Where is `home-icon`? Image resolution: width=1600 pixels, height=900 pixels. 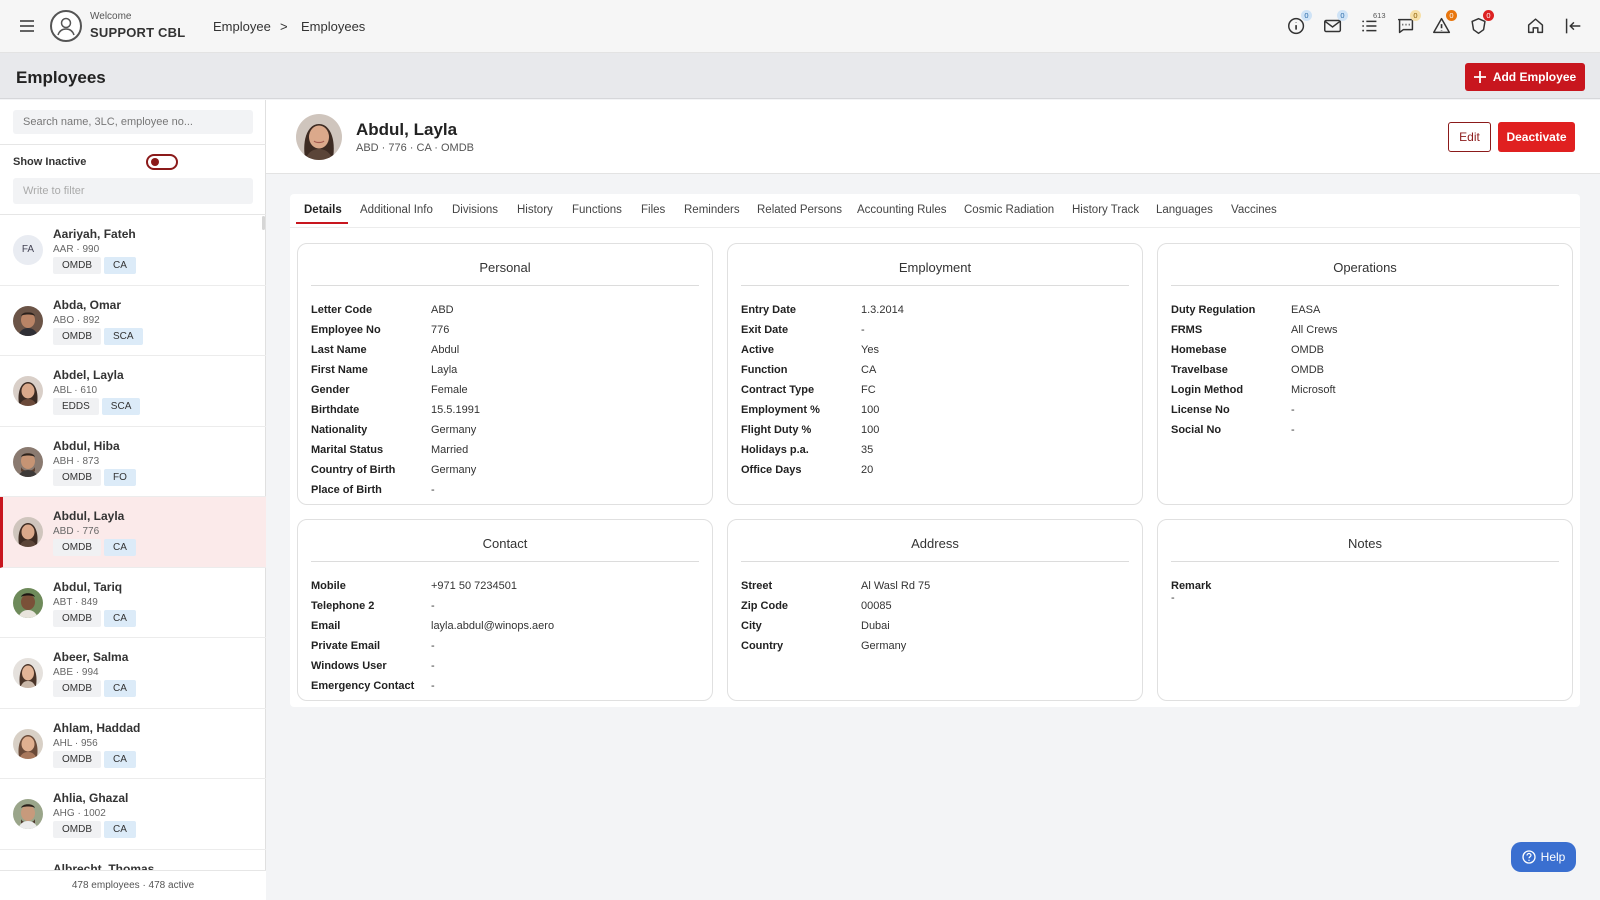
home-icon is located at coordinates (1537, 27).